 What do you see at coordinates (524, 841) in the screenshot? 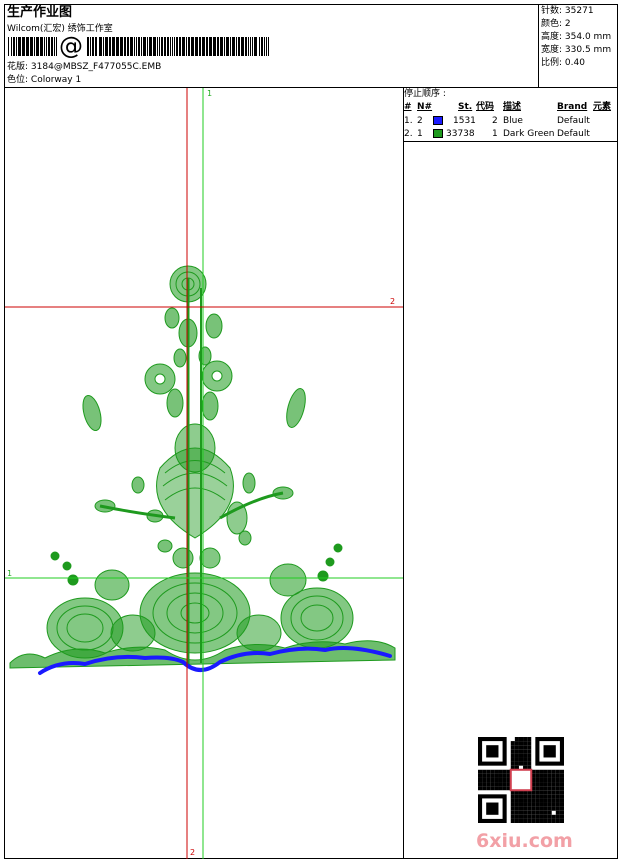
I see `watermark-logo: 6xiu.com` at bounding box center [524, 841].